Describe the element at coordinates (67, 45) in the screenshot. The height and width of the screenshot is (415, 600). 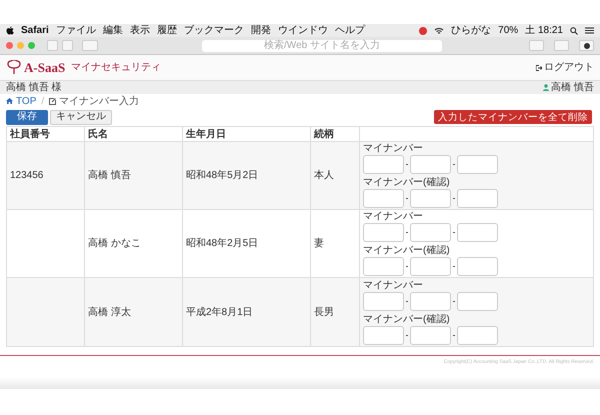
I see `forward-button` at that location.